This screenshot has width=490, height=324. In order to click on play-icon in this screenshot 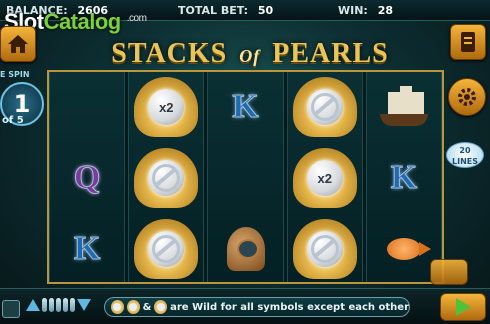, I will do `click(463, 307)`.